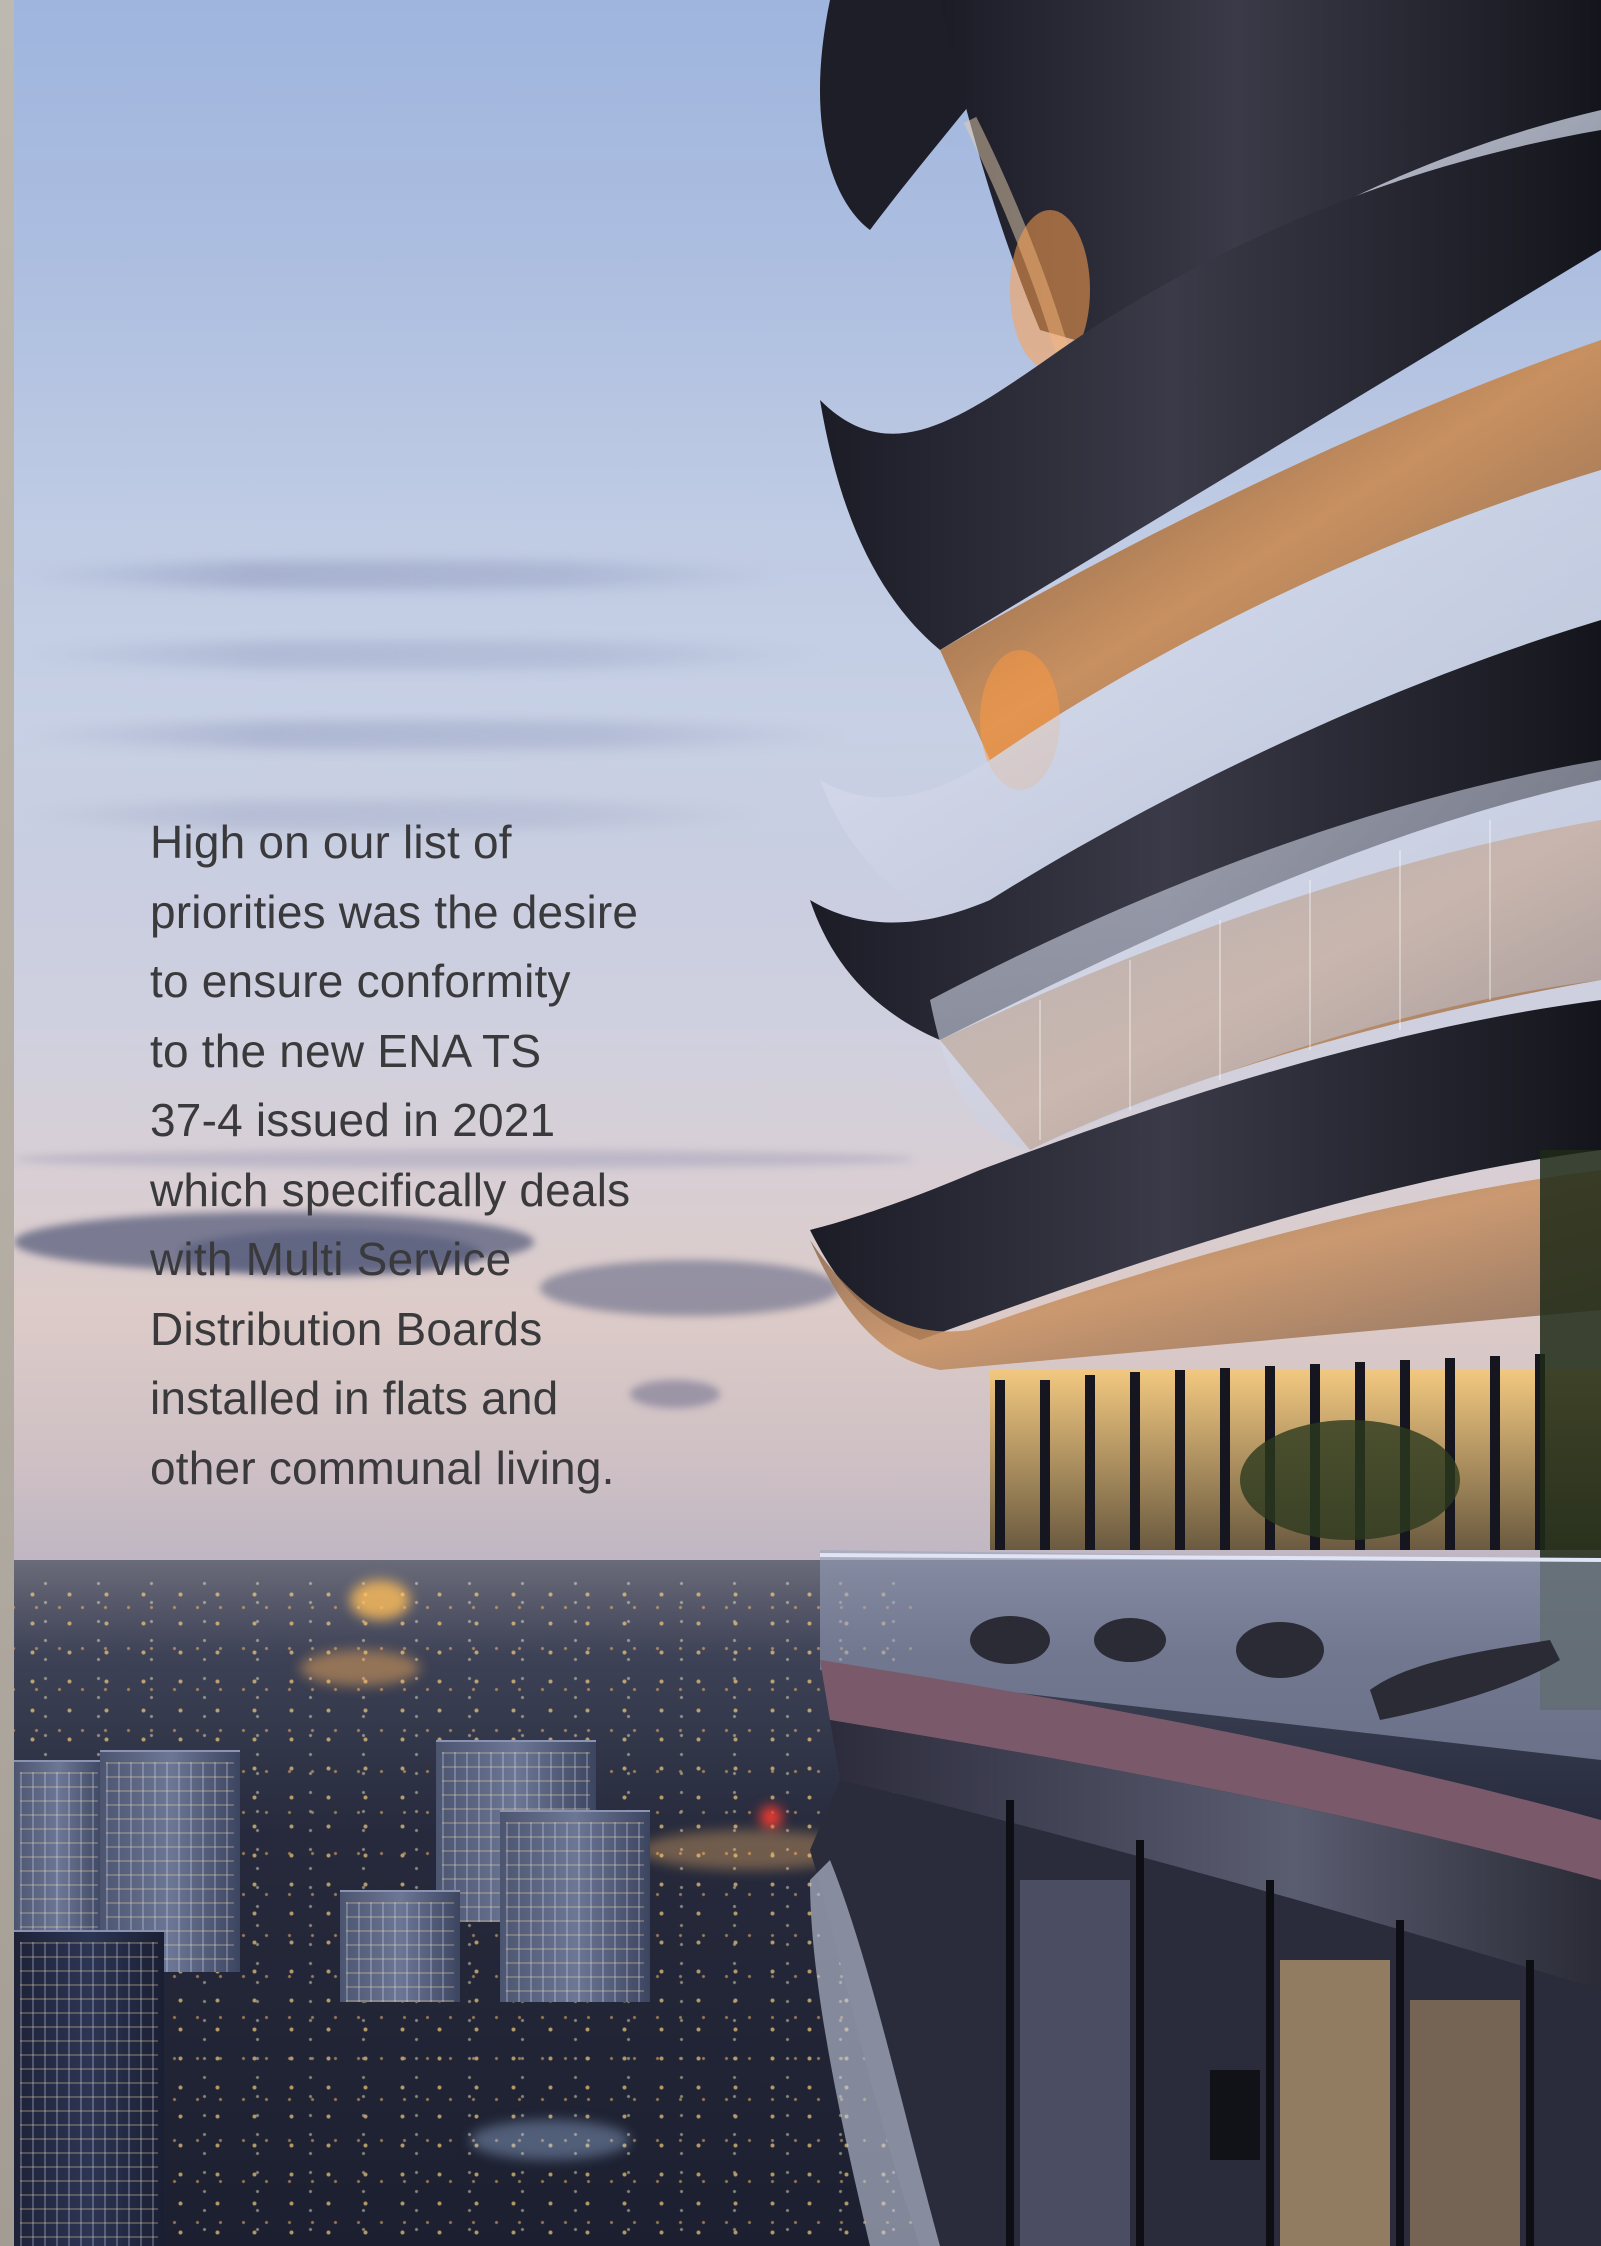  I want to click on body-line: which specifically deals, so click(390, 1189).